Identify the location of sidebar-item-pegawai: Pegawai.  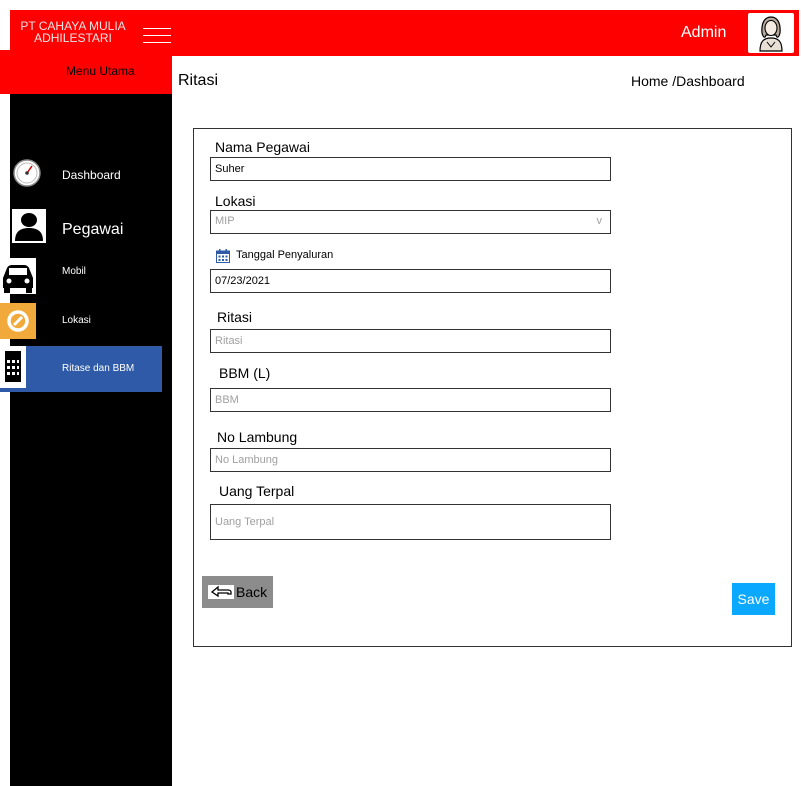
(81, 229).